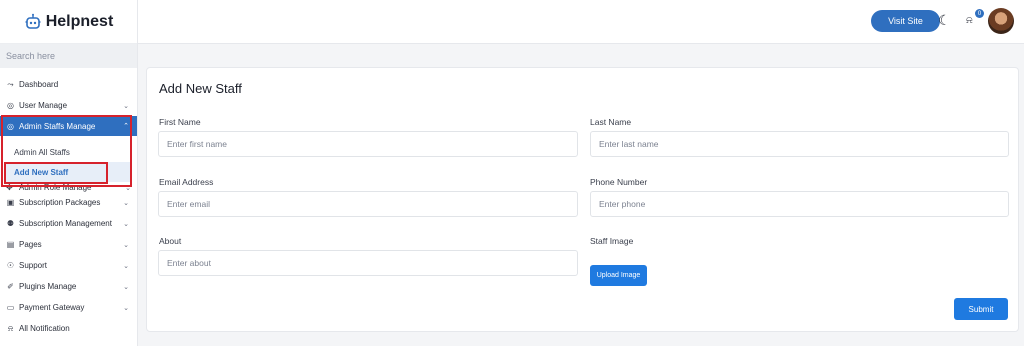  Describe the element at coordinates (10, 223) in the screenshot. I see `users-icon: ⚉` at that location.